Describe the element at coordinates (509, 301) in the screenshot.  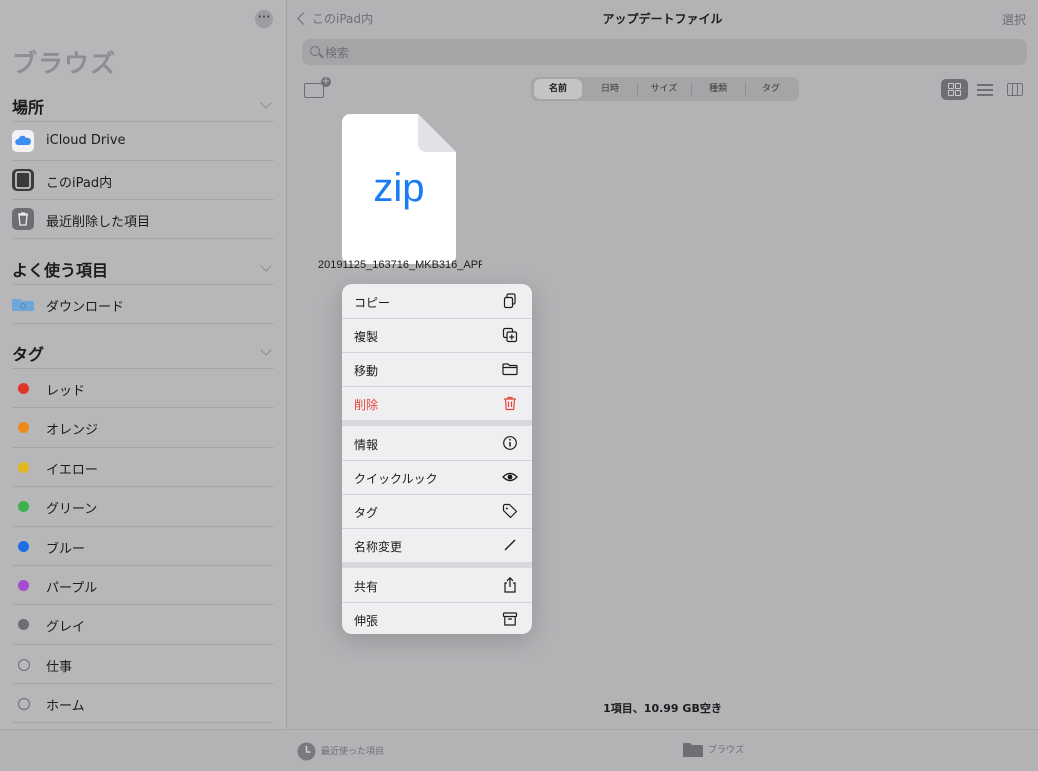
I see `copy-icon` at that location.